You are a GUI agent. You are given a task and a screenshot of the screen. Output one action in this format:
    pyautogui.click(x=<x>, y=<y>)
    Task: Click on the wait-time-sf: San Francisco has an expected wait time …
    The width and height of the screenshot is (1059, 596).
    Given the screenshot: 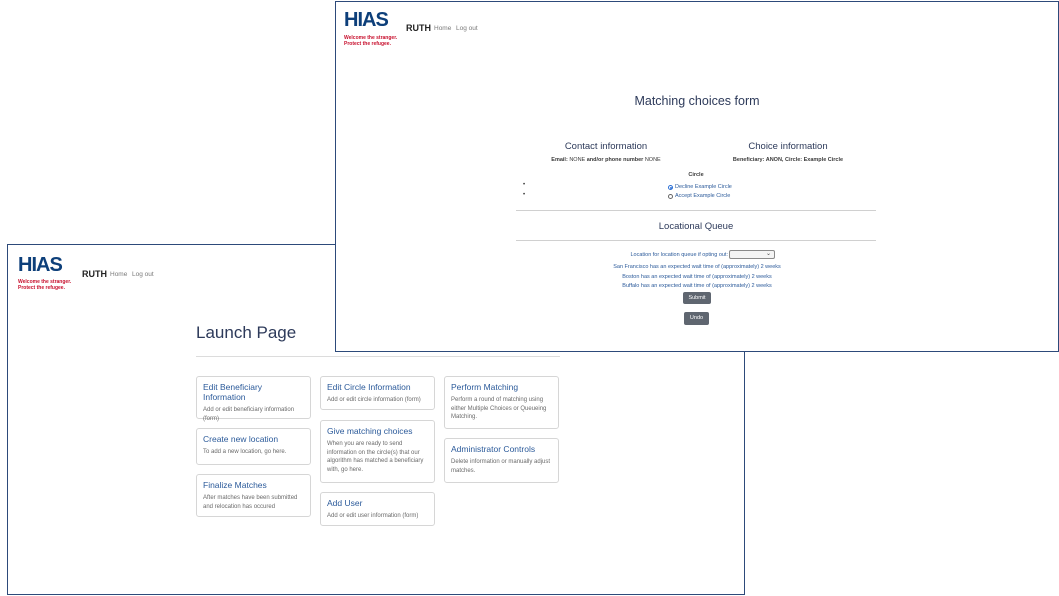 What is the action you would take?
    pyautogui.click(x=697, y=267)
    